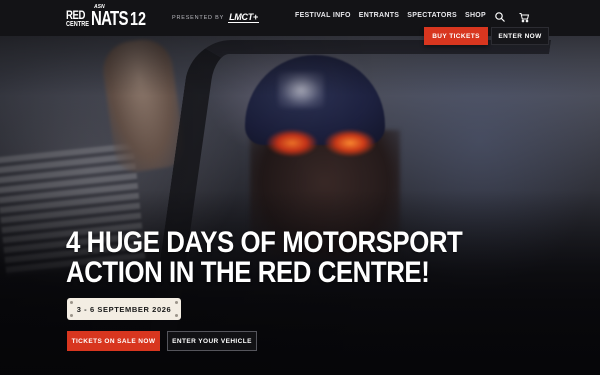  Describe the element at coordinates (198, 18) in the screenshot. I see `presented-by-label: PRESENTED BY` at that location.